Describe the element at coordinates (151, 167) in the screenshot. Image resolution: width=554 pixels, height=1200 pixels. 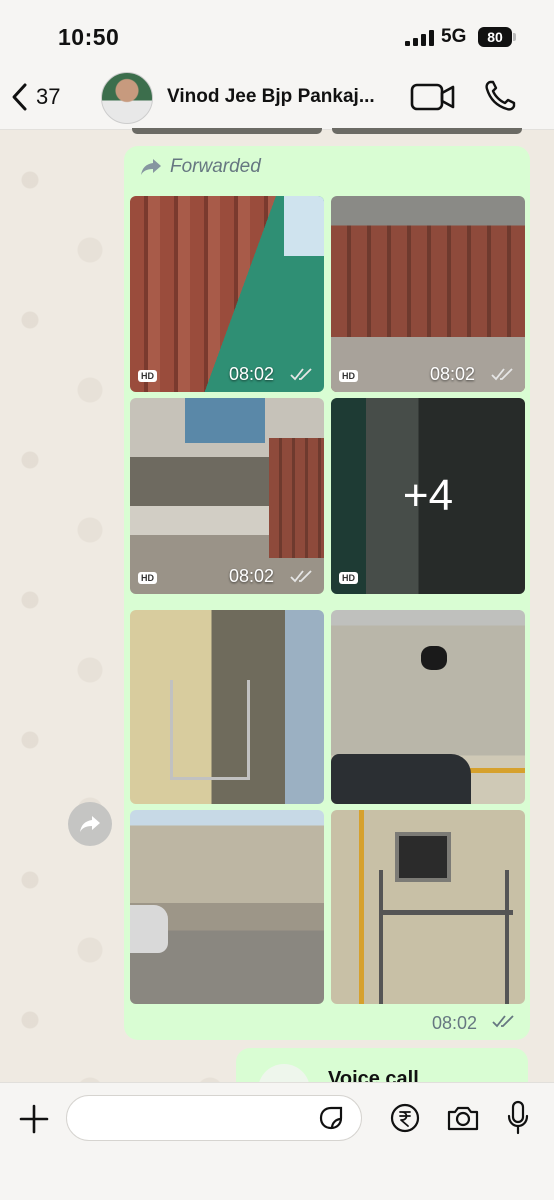
I see `forward-arrow-icon` at that location.